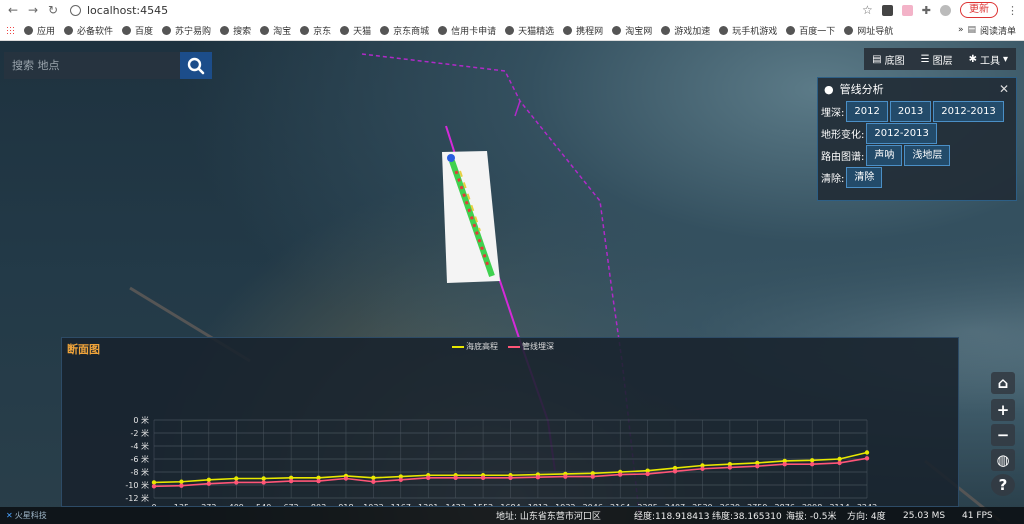 The height and width of the screenshot is (524, 1024). What do you see at coordinates (467, 30) in the screenshot?
I see `bookmark-item: 信用卡申请` at bounding box center [467, 30].